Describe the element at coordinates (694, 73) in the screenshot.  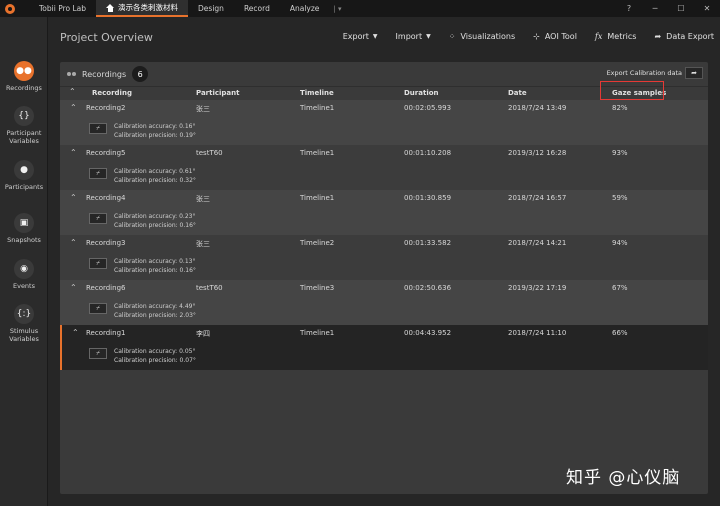
I see `export-calibration-button: ➦` at that location.